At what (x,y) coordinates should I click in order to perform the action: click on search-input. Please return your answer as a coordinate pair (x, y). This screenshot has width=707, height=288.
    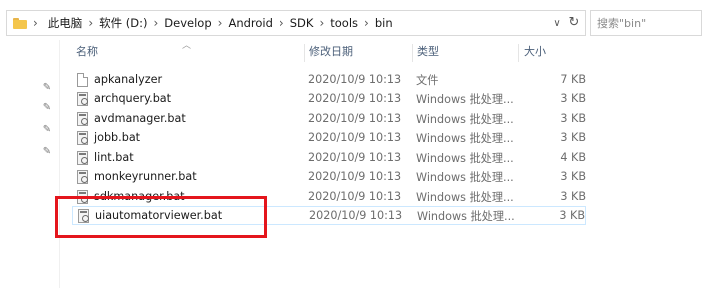
    Looking at the image, I should click on (649, 23).